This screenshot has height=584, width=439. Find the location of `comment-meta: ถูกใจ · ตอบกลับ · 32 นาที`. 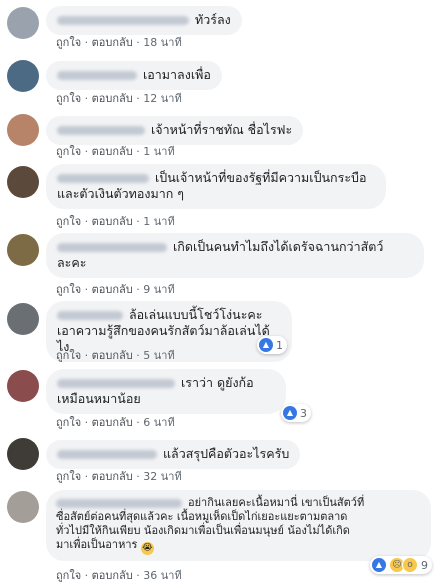

comment-meta: ถูกใจ · ตอบกลับ · 32 นาที is located at coordinates (119, 476).